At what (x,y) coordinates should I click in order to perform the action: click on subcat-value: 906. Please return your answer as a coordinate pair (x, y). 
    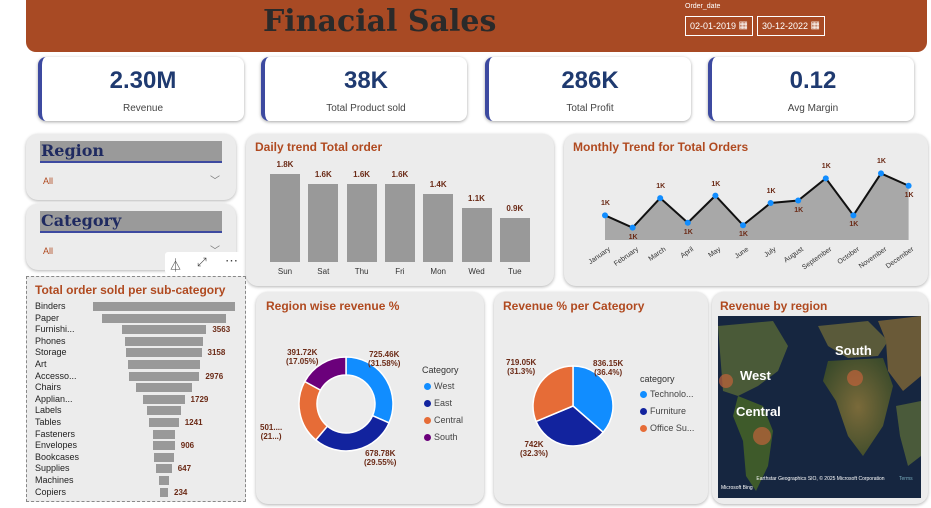
    Looking at the image, I should click on (187, 446).